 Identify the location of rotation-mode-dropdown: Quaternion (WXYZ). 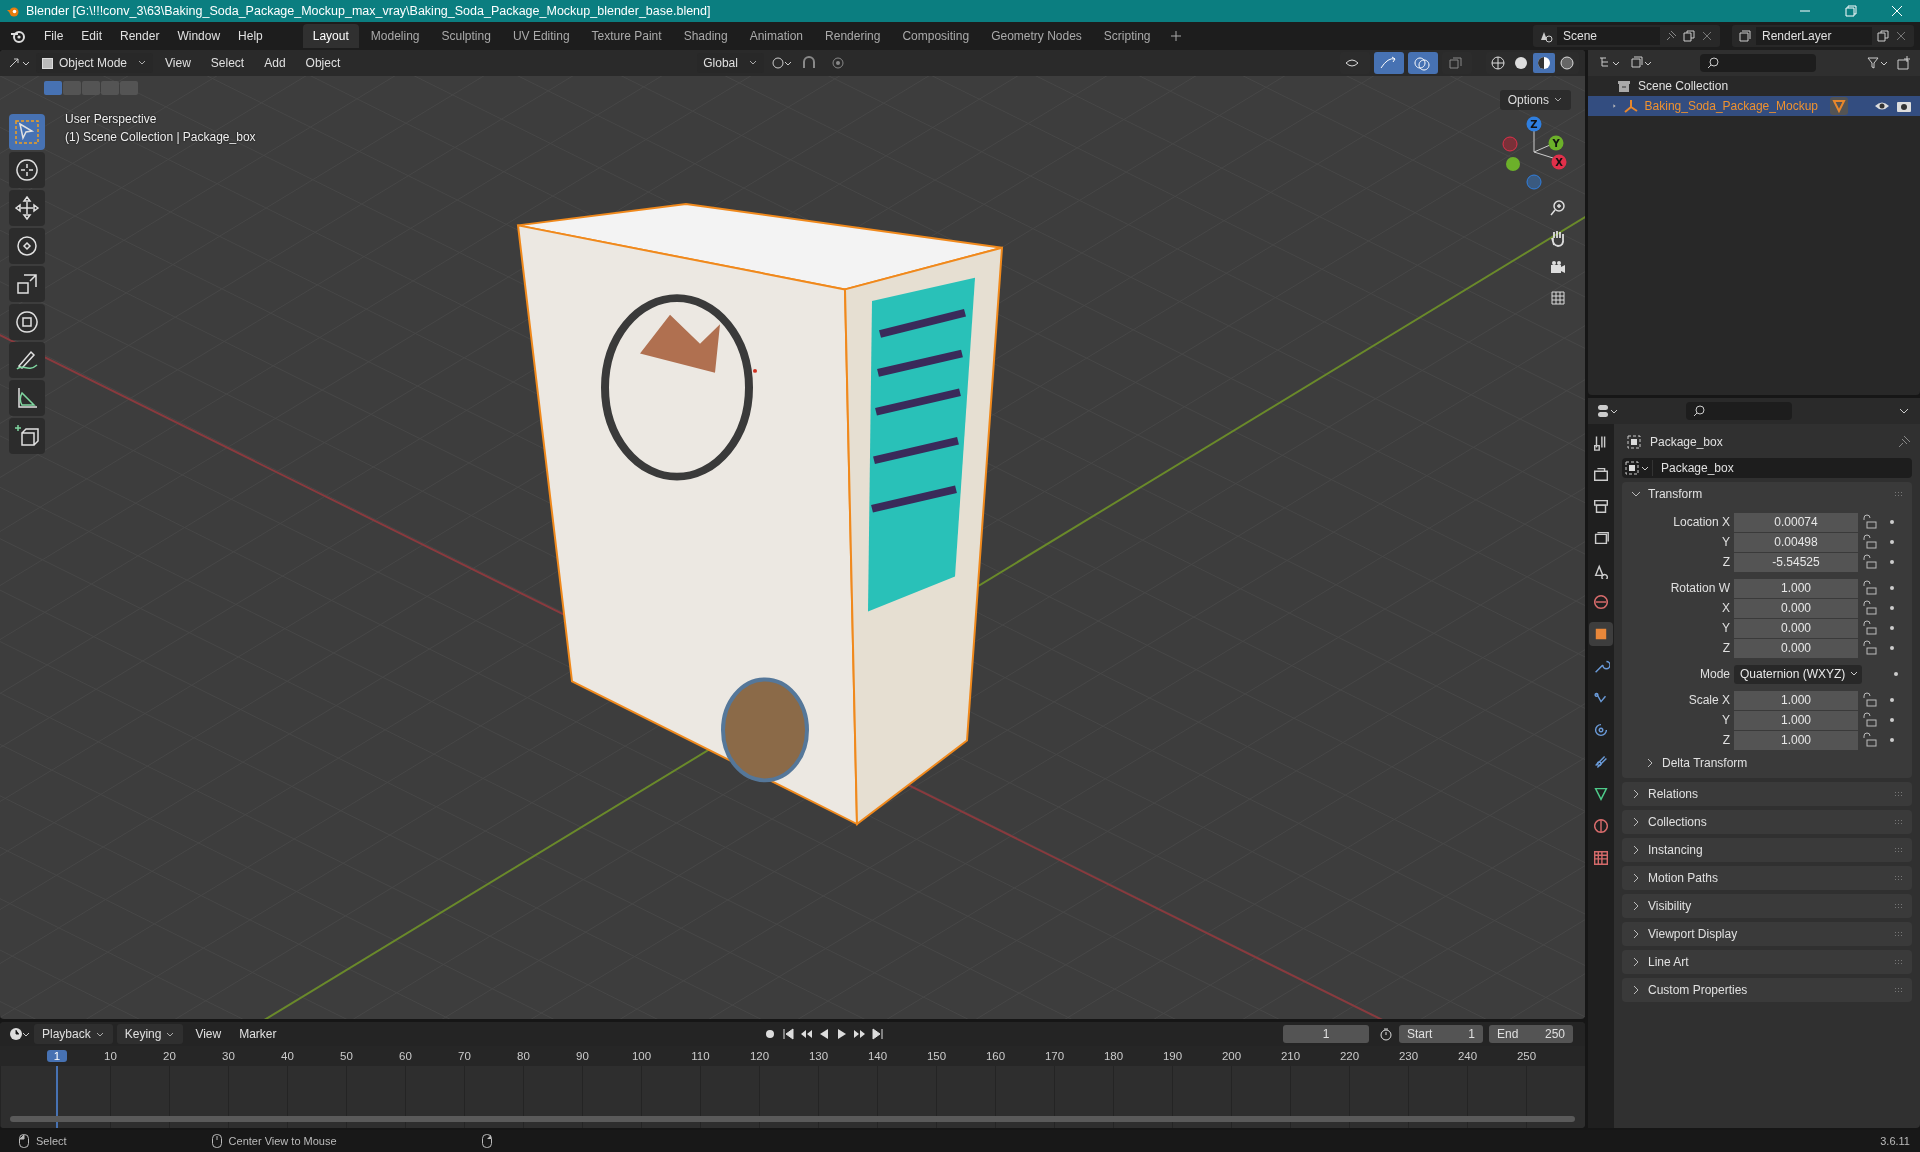
(1798, 674).